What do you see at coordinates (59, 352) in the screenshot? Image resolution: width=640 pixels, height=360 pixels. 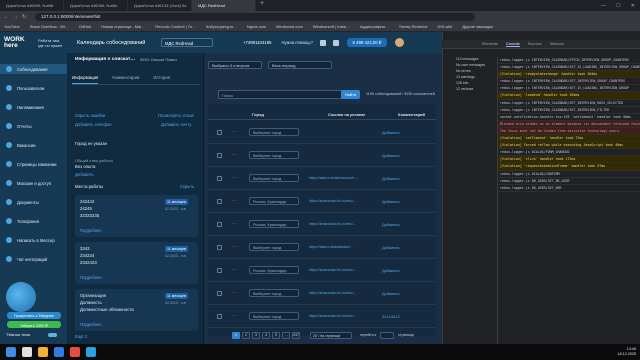 I see `vscode-icon` at bounding box center [59, 352].